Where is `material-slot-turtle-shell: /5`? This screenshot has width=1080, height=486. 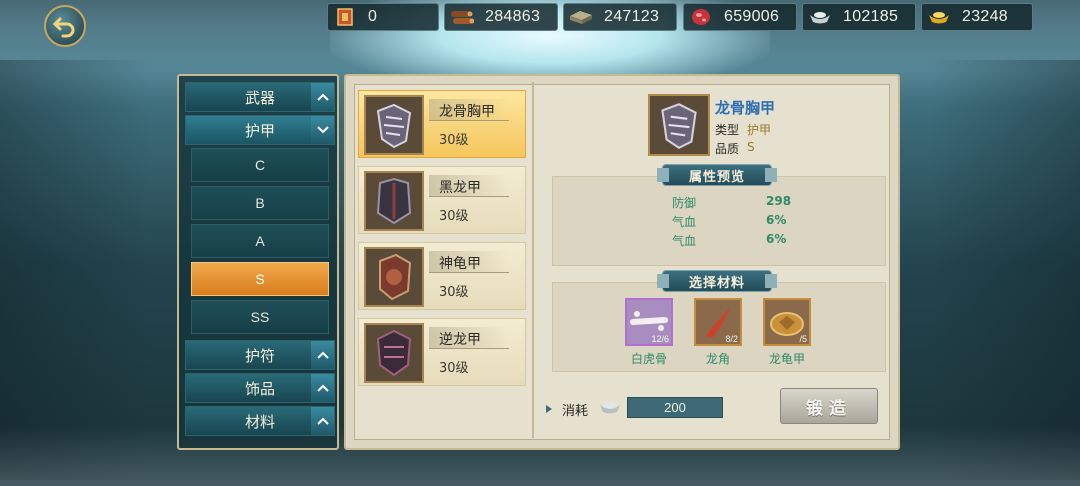 material-slot-turtle-shell: /5 is located at coordinates (787, 322).